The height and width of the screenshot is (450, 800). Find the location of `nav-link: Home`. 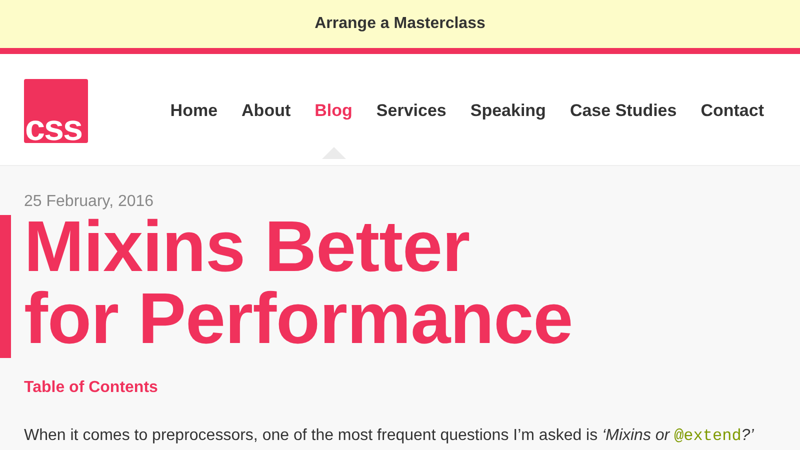

nav-link: Home is located at coordinates (194, 110).